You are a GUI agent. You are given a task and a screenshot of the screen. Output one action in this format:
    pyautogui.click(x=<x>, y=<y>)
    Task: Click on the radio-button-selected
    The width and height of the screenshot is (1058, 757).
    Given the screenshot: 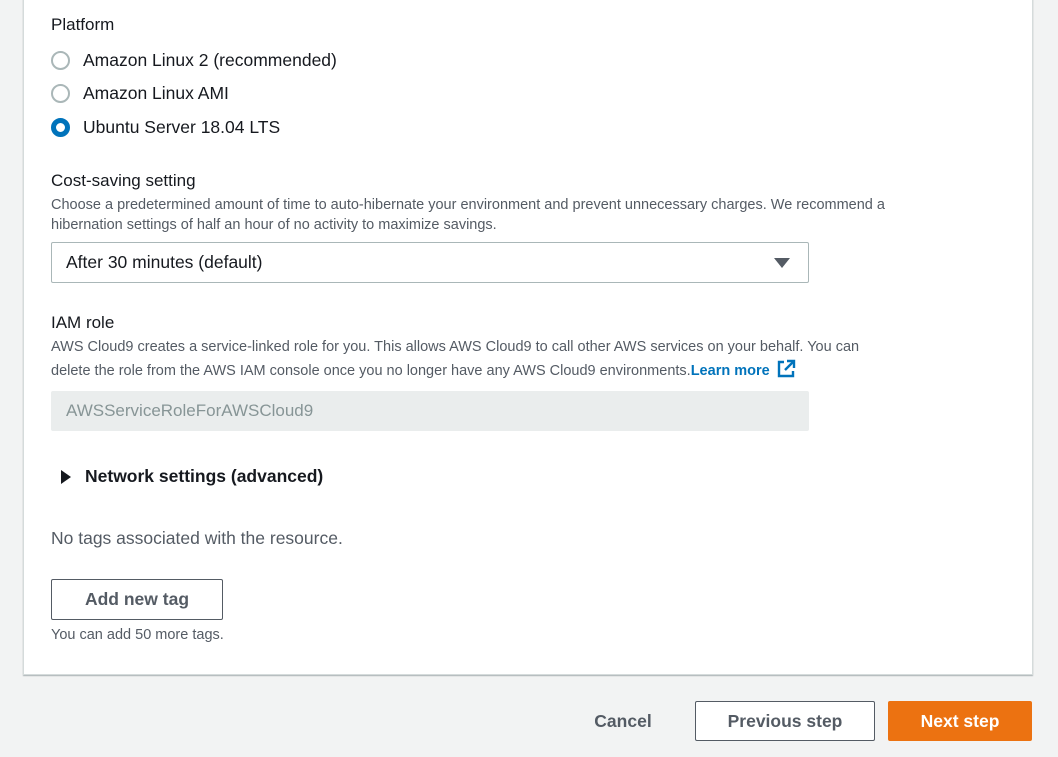 What is the action you would take?
    pyautogui.click(x=60, y=127)
    